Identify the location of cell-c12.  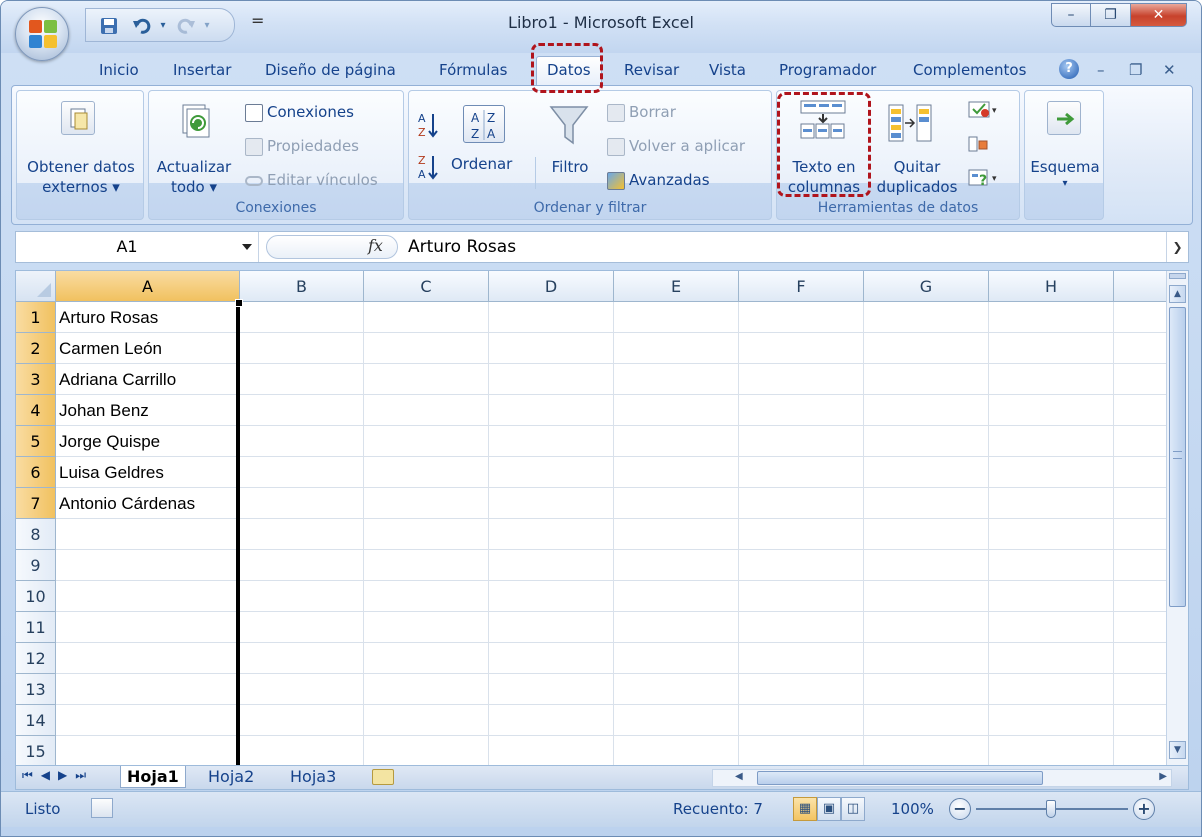
(426, 658).